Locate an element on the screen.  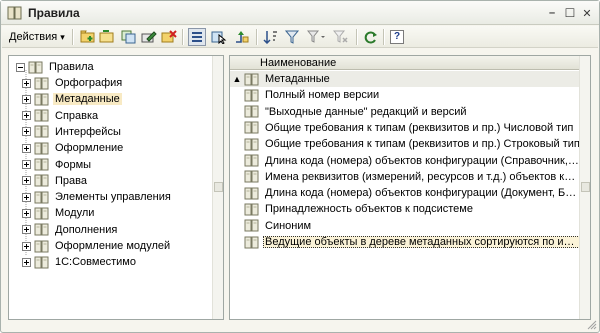
maximize-button: ☐ is located at coordinates (570, 13).